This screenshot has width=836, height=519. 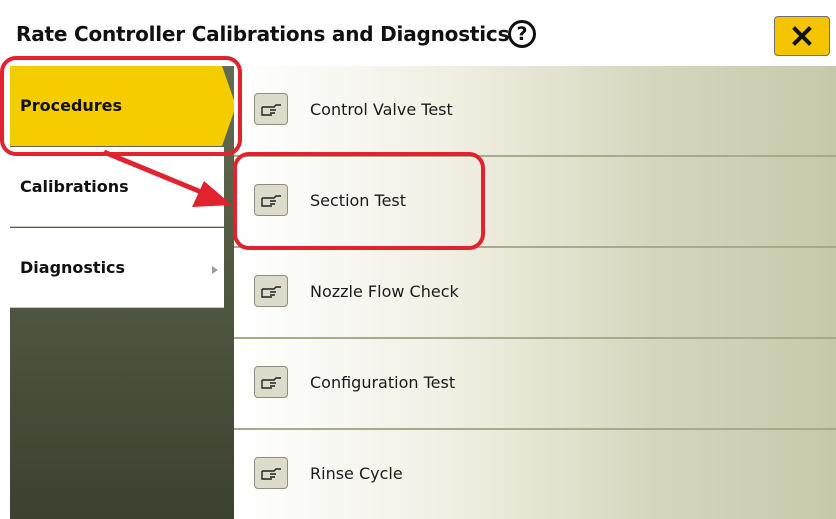 I want to click on list-item-nozzle-flow-check: Nozzle Flow Check, so click(x=535, y=292).